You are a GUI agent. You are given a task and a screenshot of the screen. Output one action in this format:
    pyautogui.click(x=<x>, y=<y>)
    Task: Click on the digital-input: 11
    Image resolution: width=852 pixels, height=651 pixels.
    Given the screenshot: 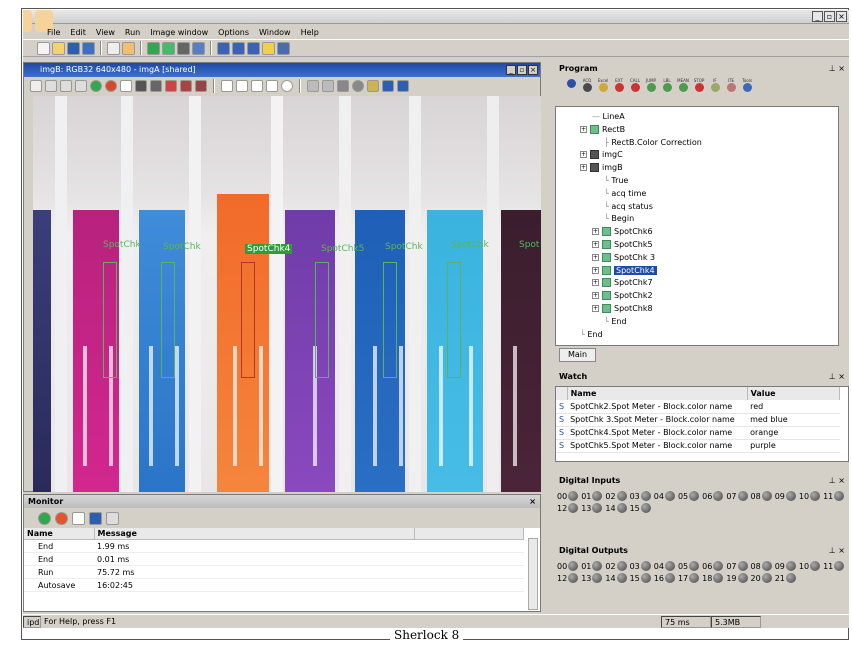 What is the action you would take?
    pyautogui.click(x=834, y=496)
    